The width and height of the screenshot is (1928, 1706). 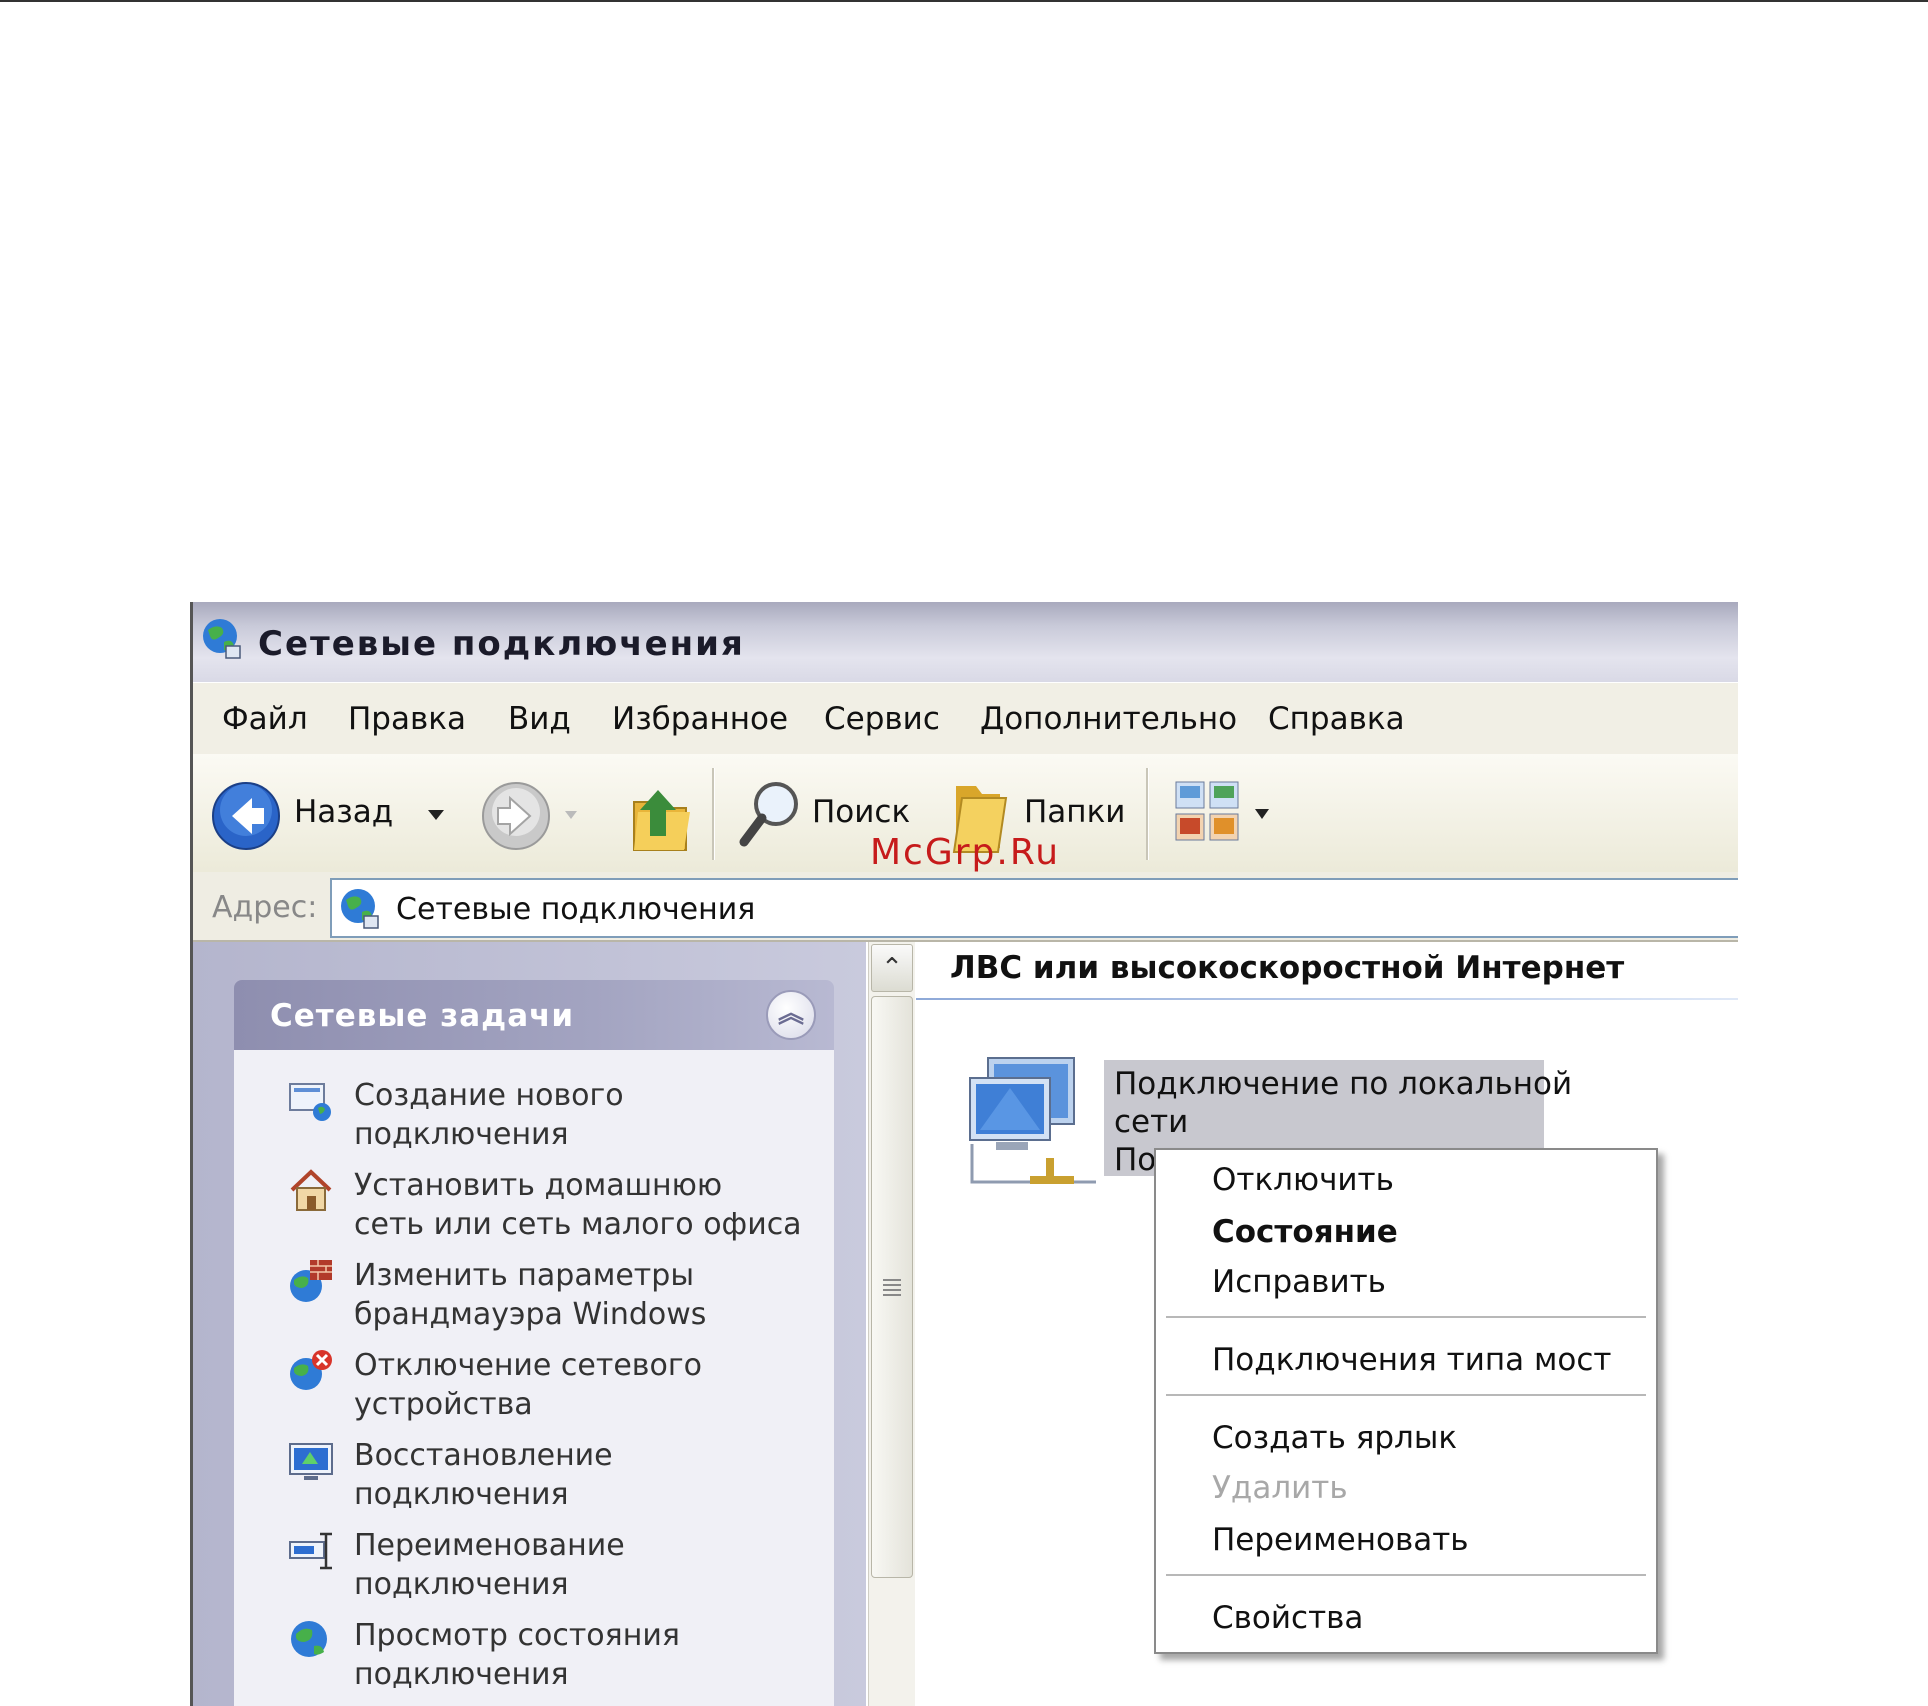 What do you see at coordinates (310, 1102) in the screenshot?
I see `new-connection-icon` at bounding box center [310, 1102].